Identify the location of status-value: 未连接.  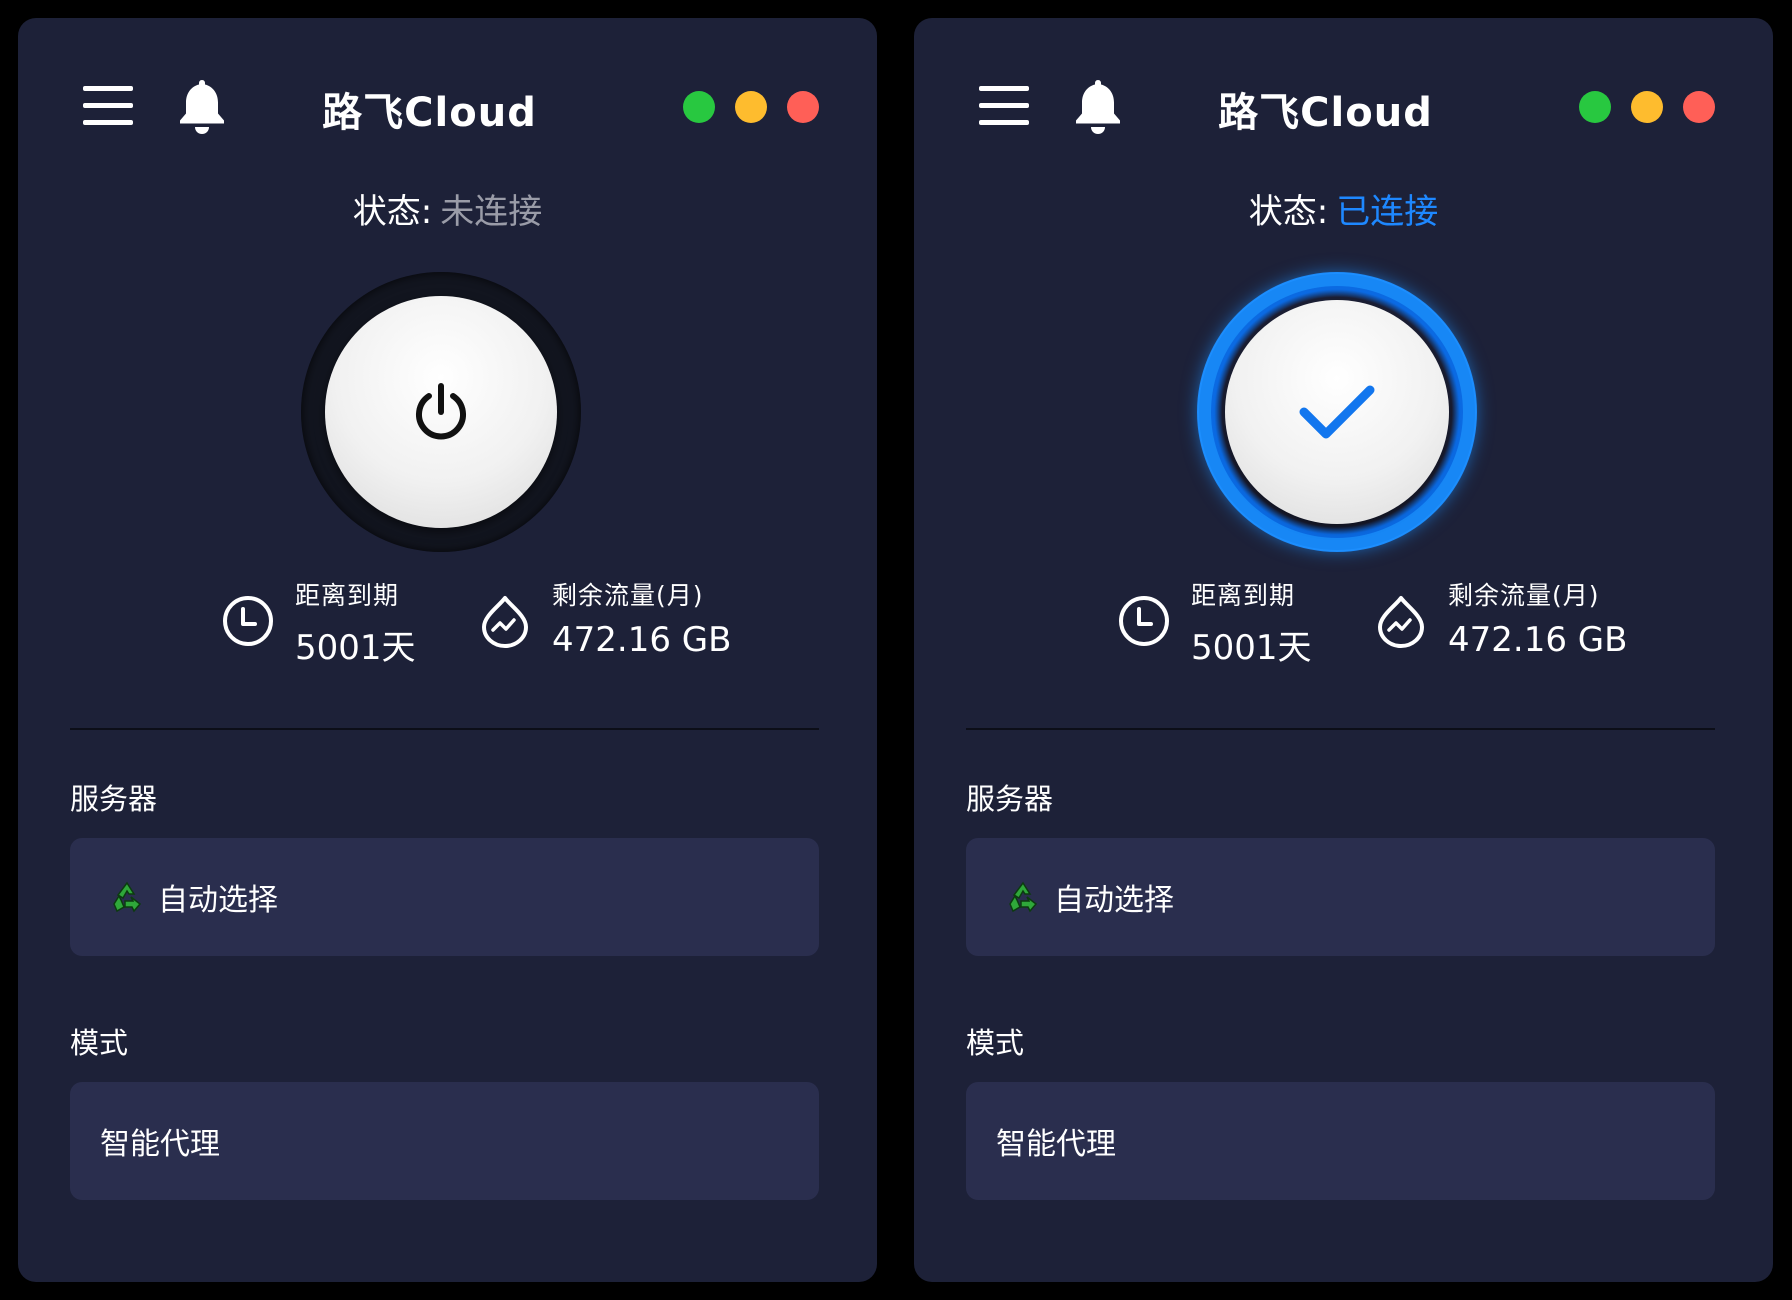
(491, 212).